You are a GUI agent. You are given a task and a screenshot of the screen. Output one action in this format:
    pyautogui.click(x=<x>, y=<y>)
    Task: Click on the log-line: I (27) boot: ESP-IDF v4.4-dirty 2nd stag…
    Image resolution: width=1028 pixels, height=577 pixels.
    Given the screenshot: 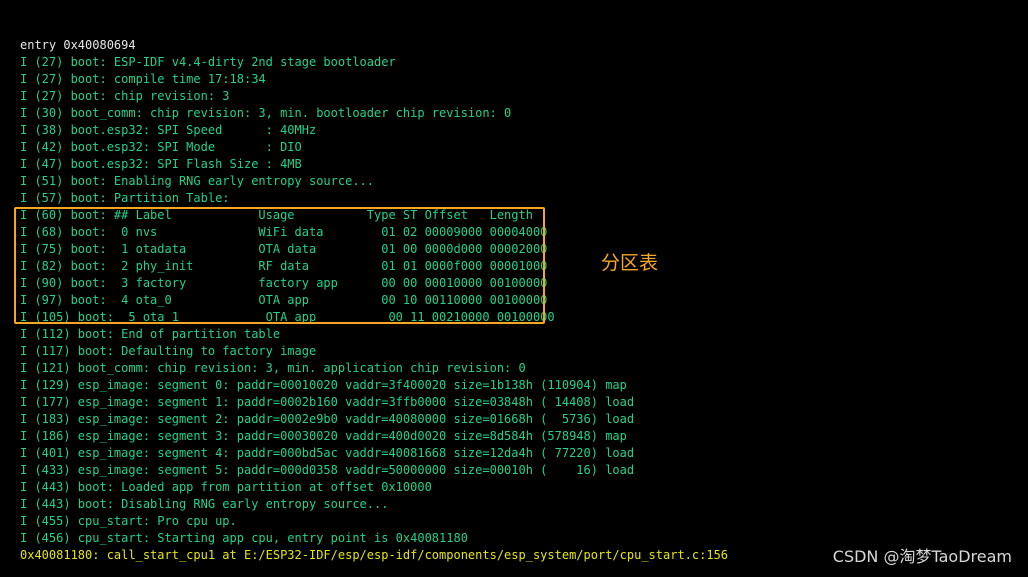 What is the action you would take?
    pyautogui.click(x=208, y=62)
    